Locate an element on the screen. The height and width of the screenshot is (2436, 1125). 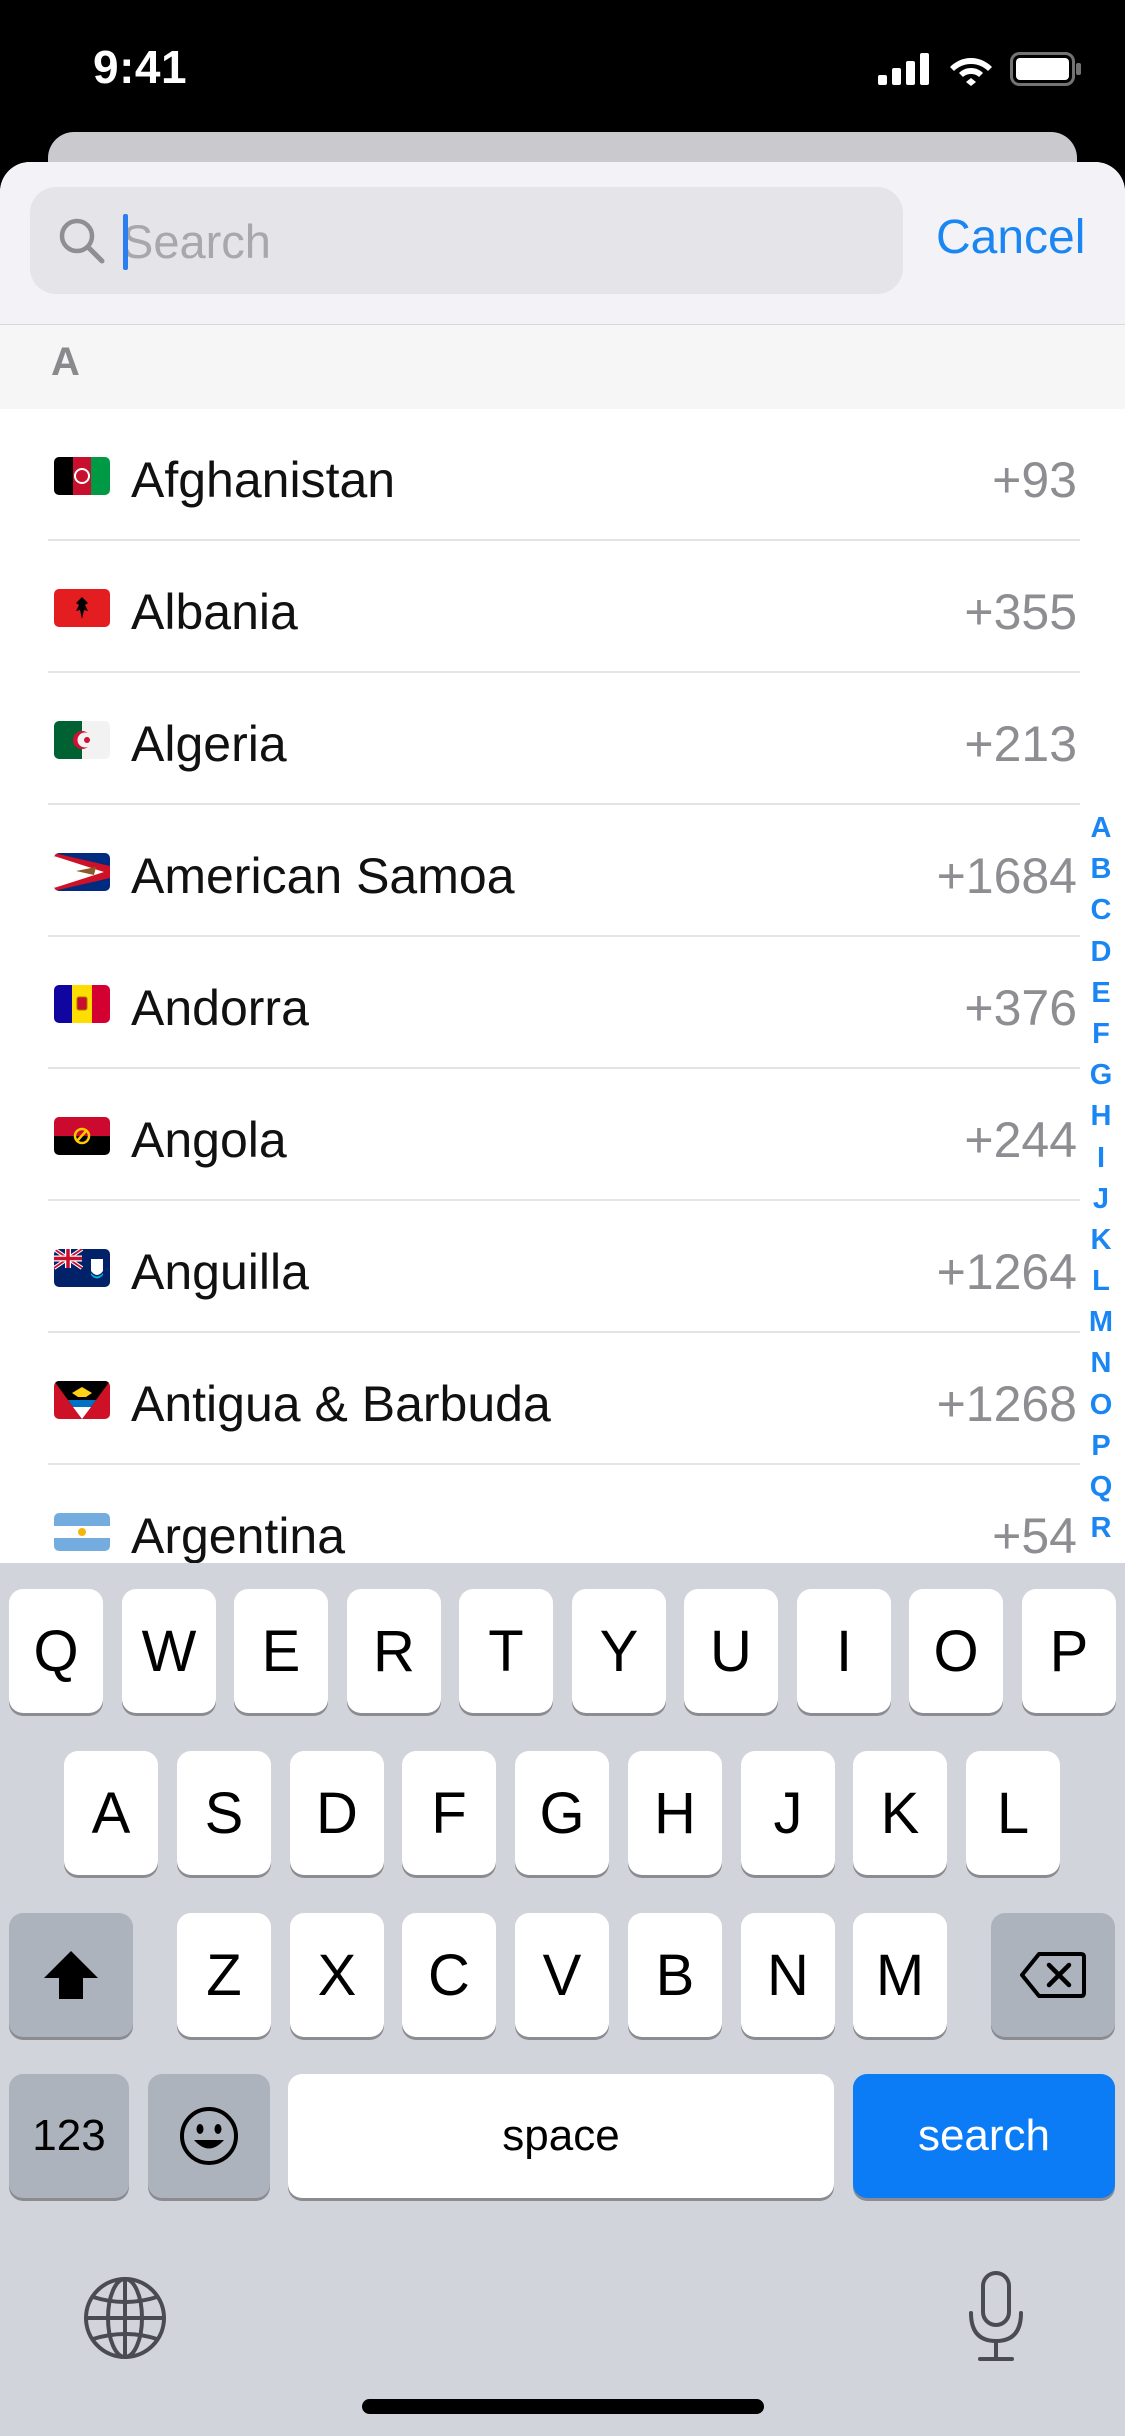
index-letter-d: D is located at coordinates (1101, 952).